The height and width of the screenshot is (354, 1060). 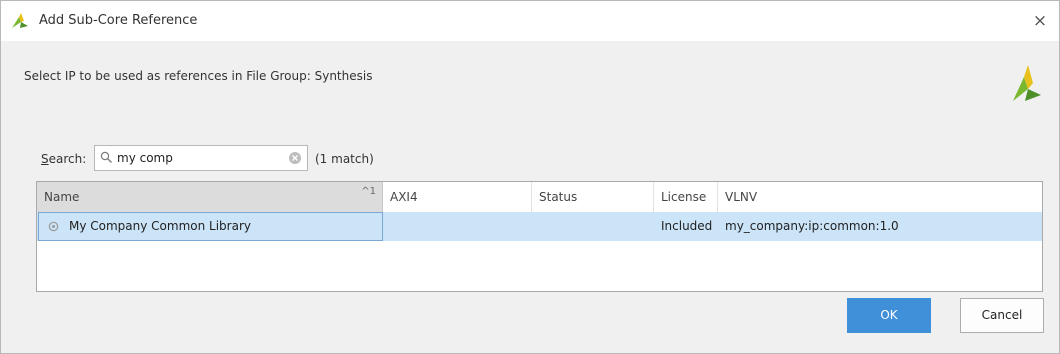 What do you see at coordinates (295, 158) in the screenshot?
I see `clear-icon` at bounding box center [295, 158].